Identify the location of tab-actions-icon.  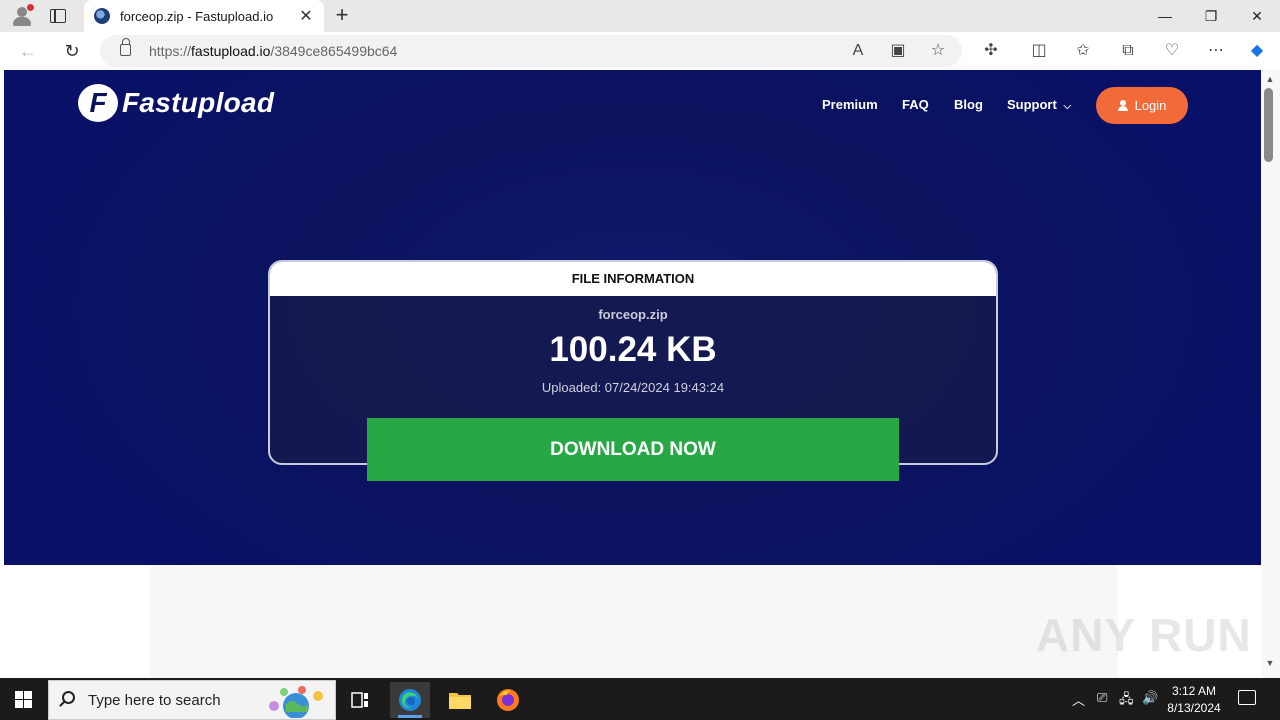
(58, 16).